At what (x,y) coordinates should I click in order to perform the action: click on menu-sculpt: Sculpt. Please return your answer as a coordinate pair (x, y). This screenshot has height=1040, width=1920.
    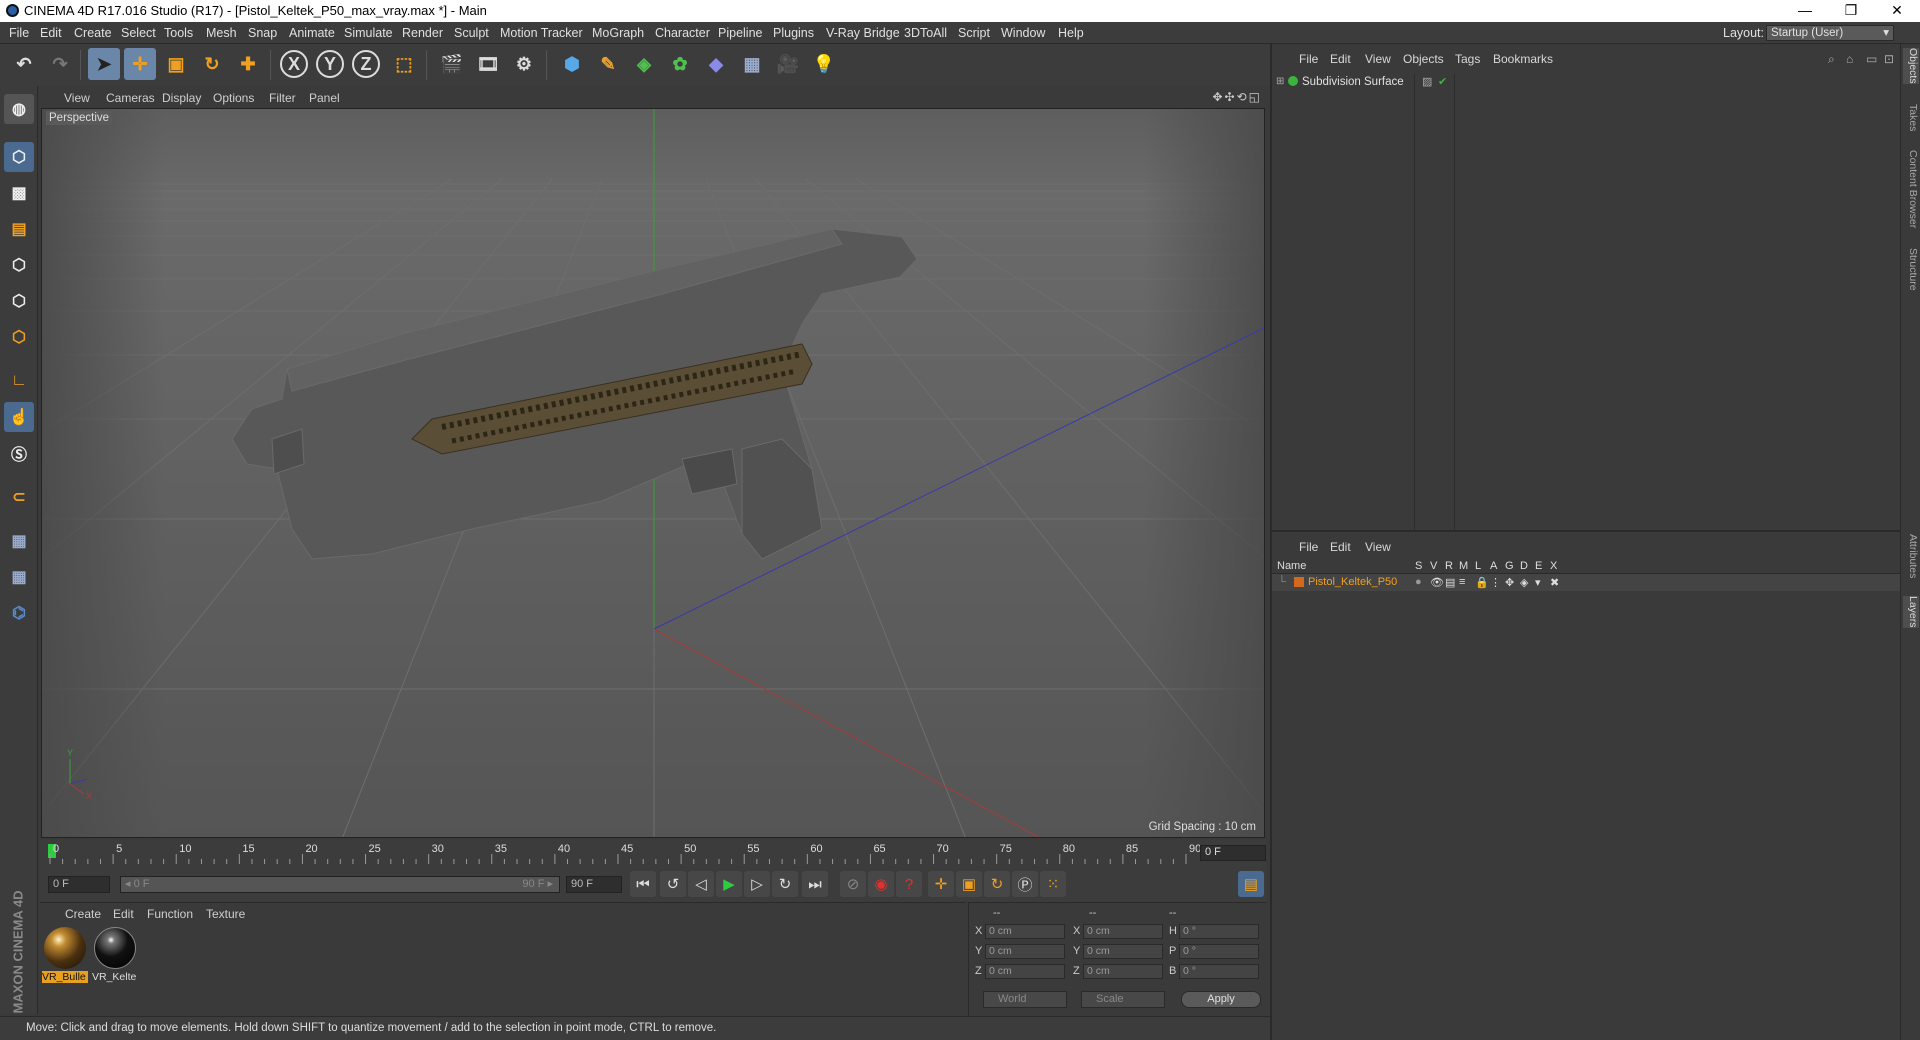
    Looking at the image, I should click on (471, 33).